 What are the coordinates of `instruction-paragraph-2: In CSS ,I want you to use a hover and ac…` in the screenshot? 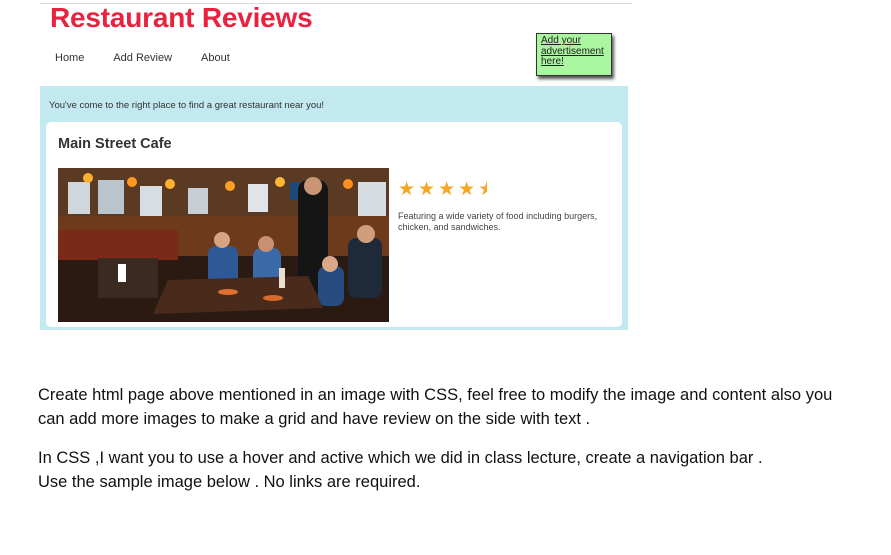 It's located at (400, 458).